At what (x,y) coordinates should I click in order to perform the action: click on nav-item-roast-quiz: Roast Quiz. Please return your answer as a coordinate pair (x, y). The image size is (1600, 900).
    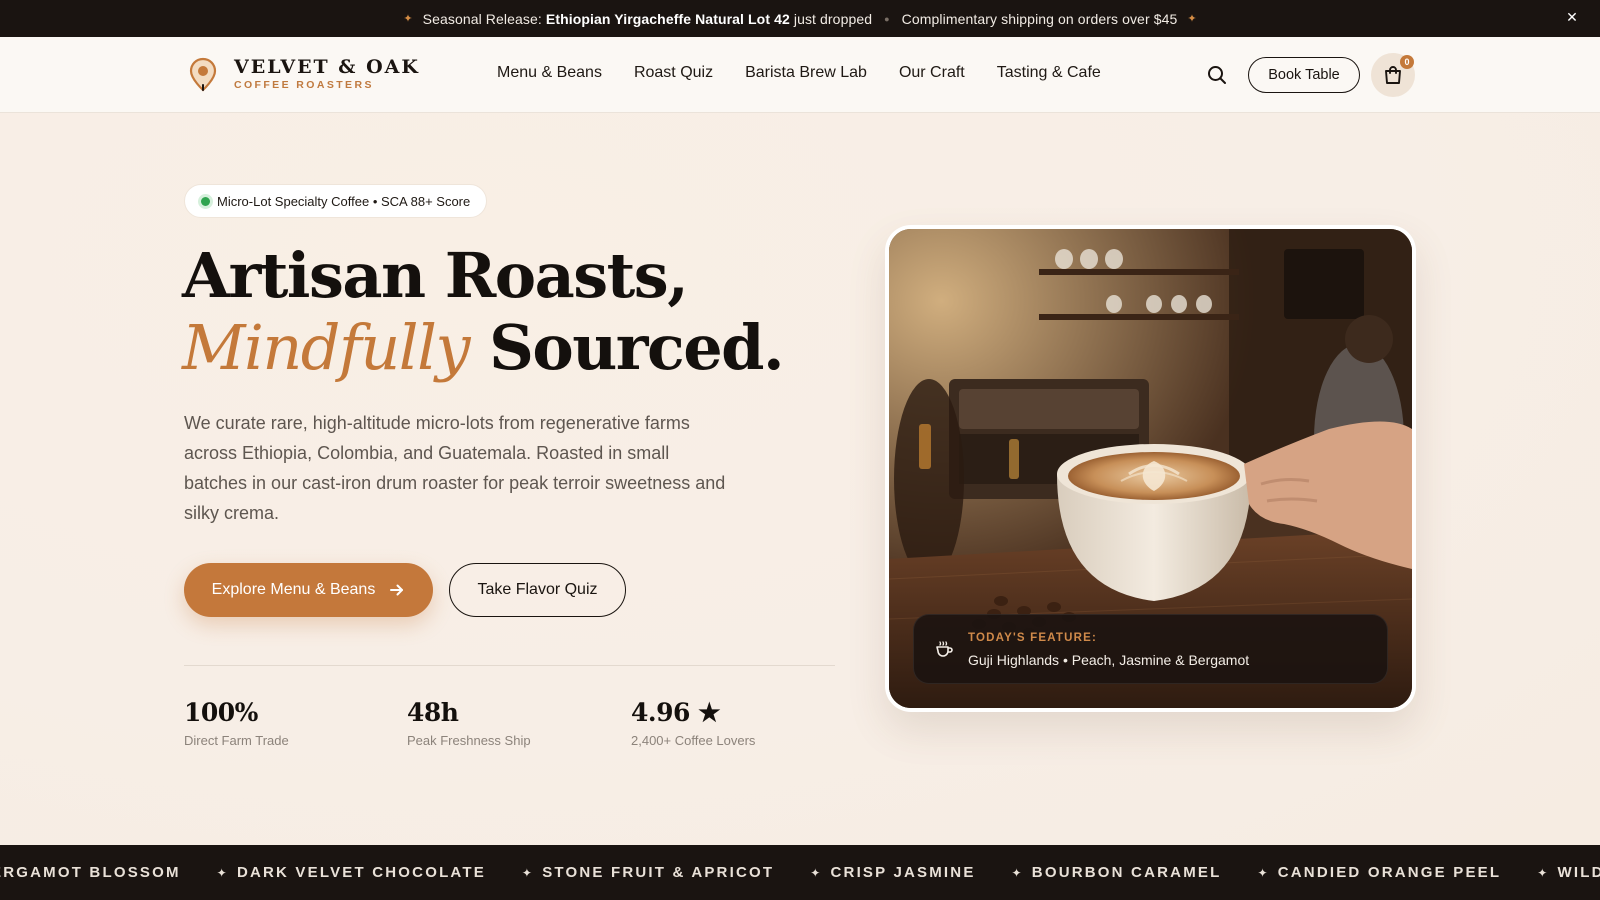
    Looking at the image, I should click on (673, 73).